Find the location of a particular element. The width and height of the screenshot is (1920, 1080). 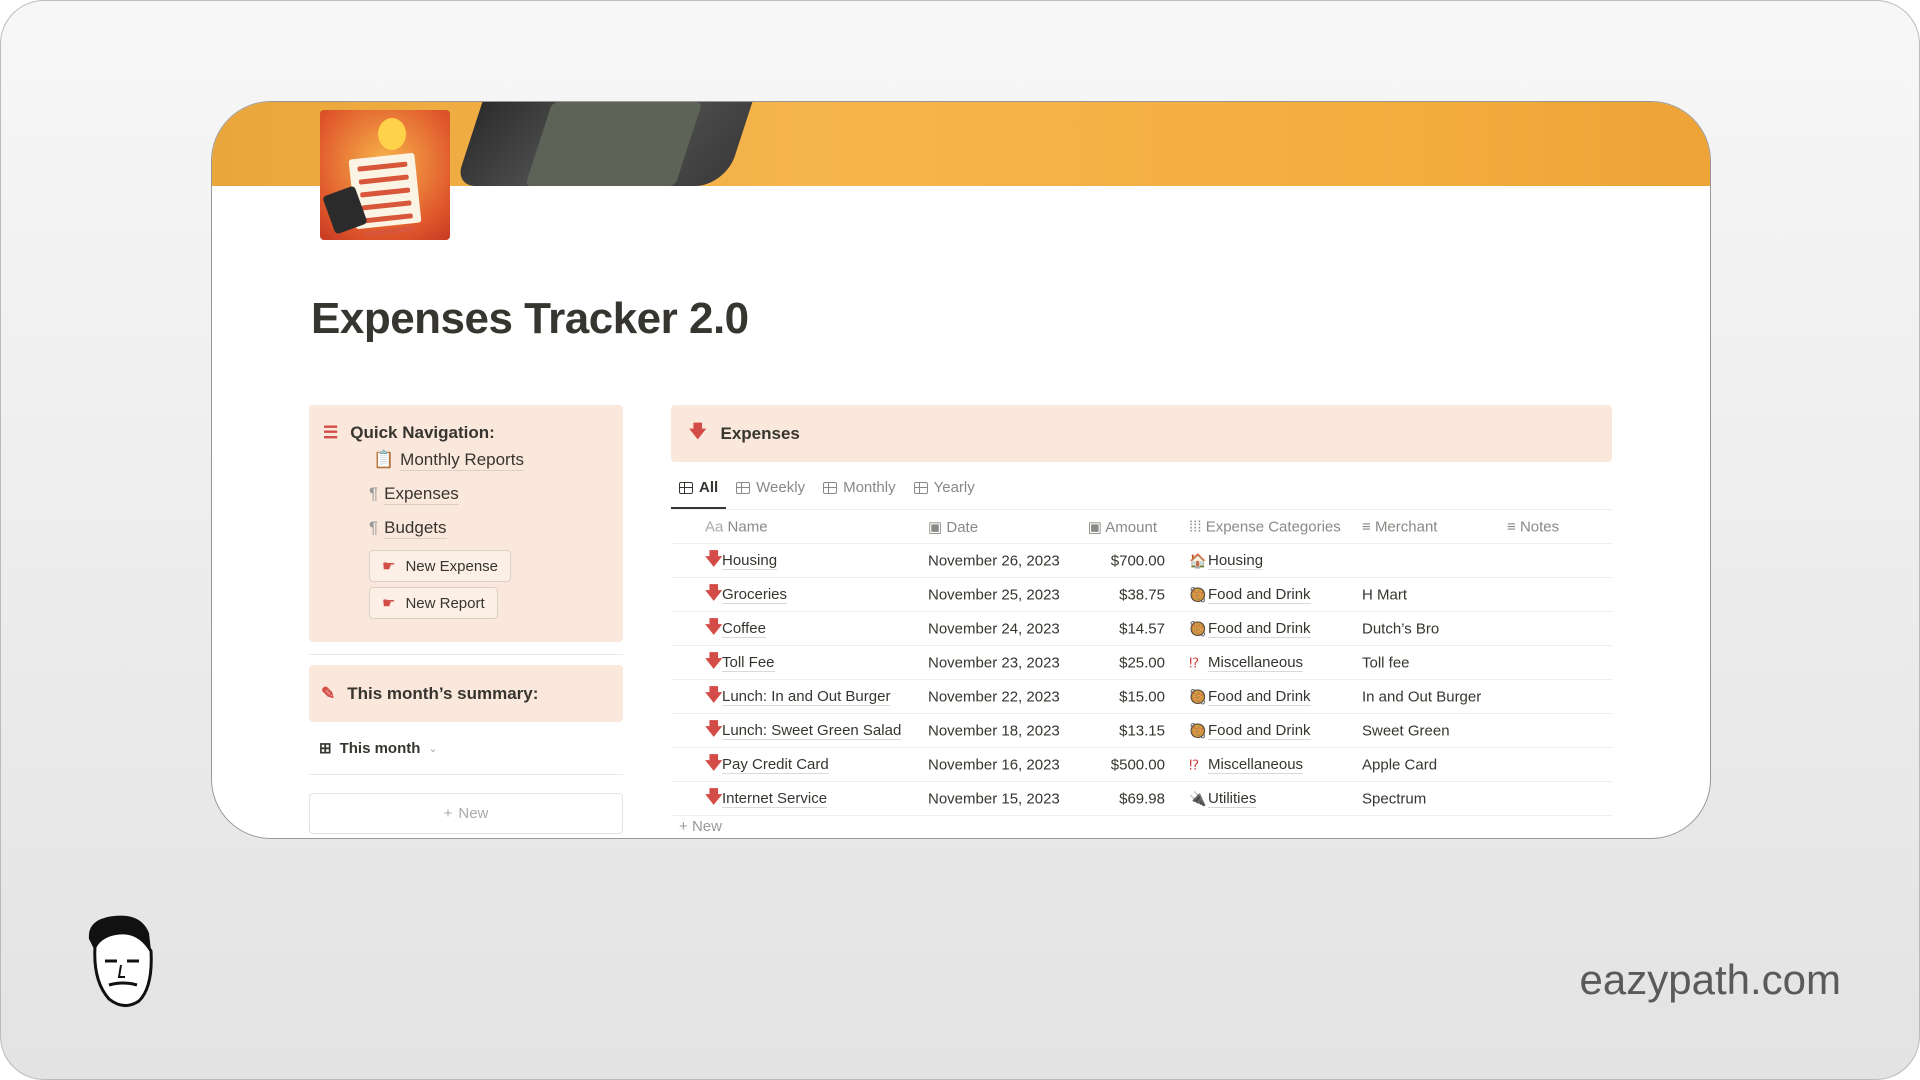

tab-yearly: Yearly is located at coordinates (944, 487).